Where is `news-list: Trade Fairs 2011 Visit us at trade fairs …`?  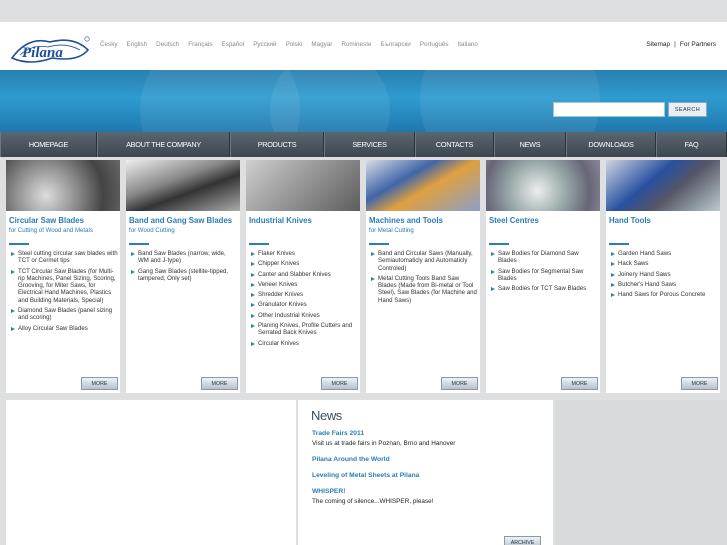 news-list: Trade Fairs 2011 Visit us at trade fairs … is located at coordinates (425, 467).